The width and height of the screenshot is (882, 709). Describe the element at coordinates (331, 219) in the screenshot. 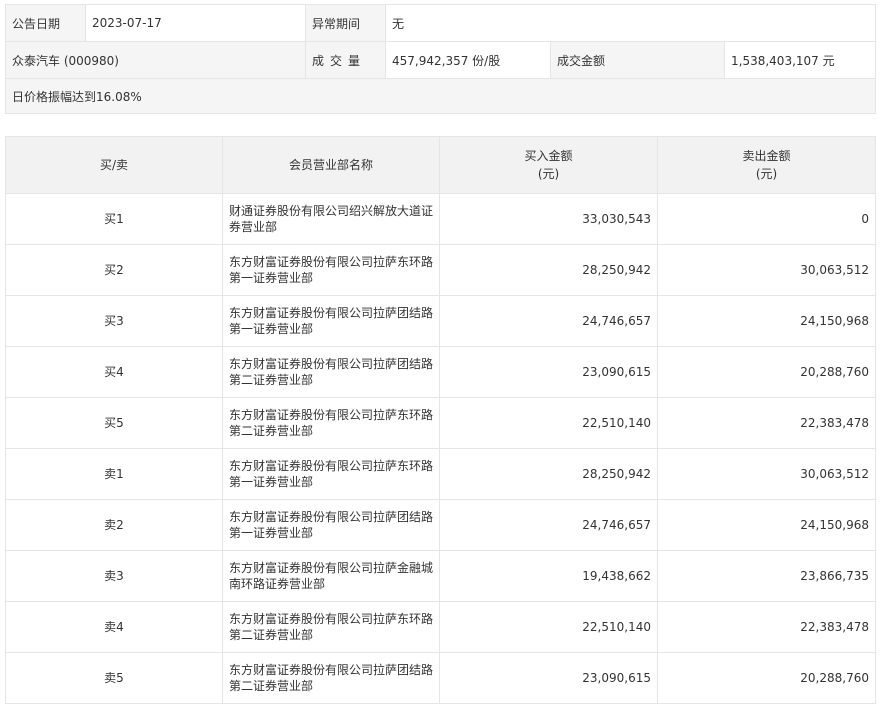

I see `row-branch: 财通证券股份有限公司绍兴解放大道证券营业部` at that location.